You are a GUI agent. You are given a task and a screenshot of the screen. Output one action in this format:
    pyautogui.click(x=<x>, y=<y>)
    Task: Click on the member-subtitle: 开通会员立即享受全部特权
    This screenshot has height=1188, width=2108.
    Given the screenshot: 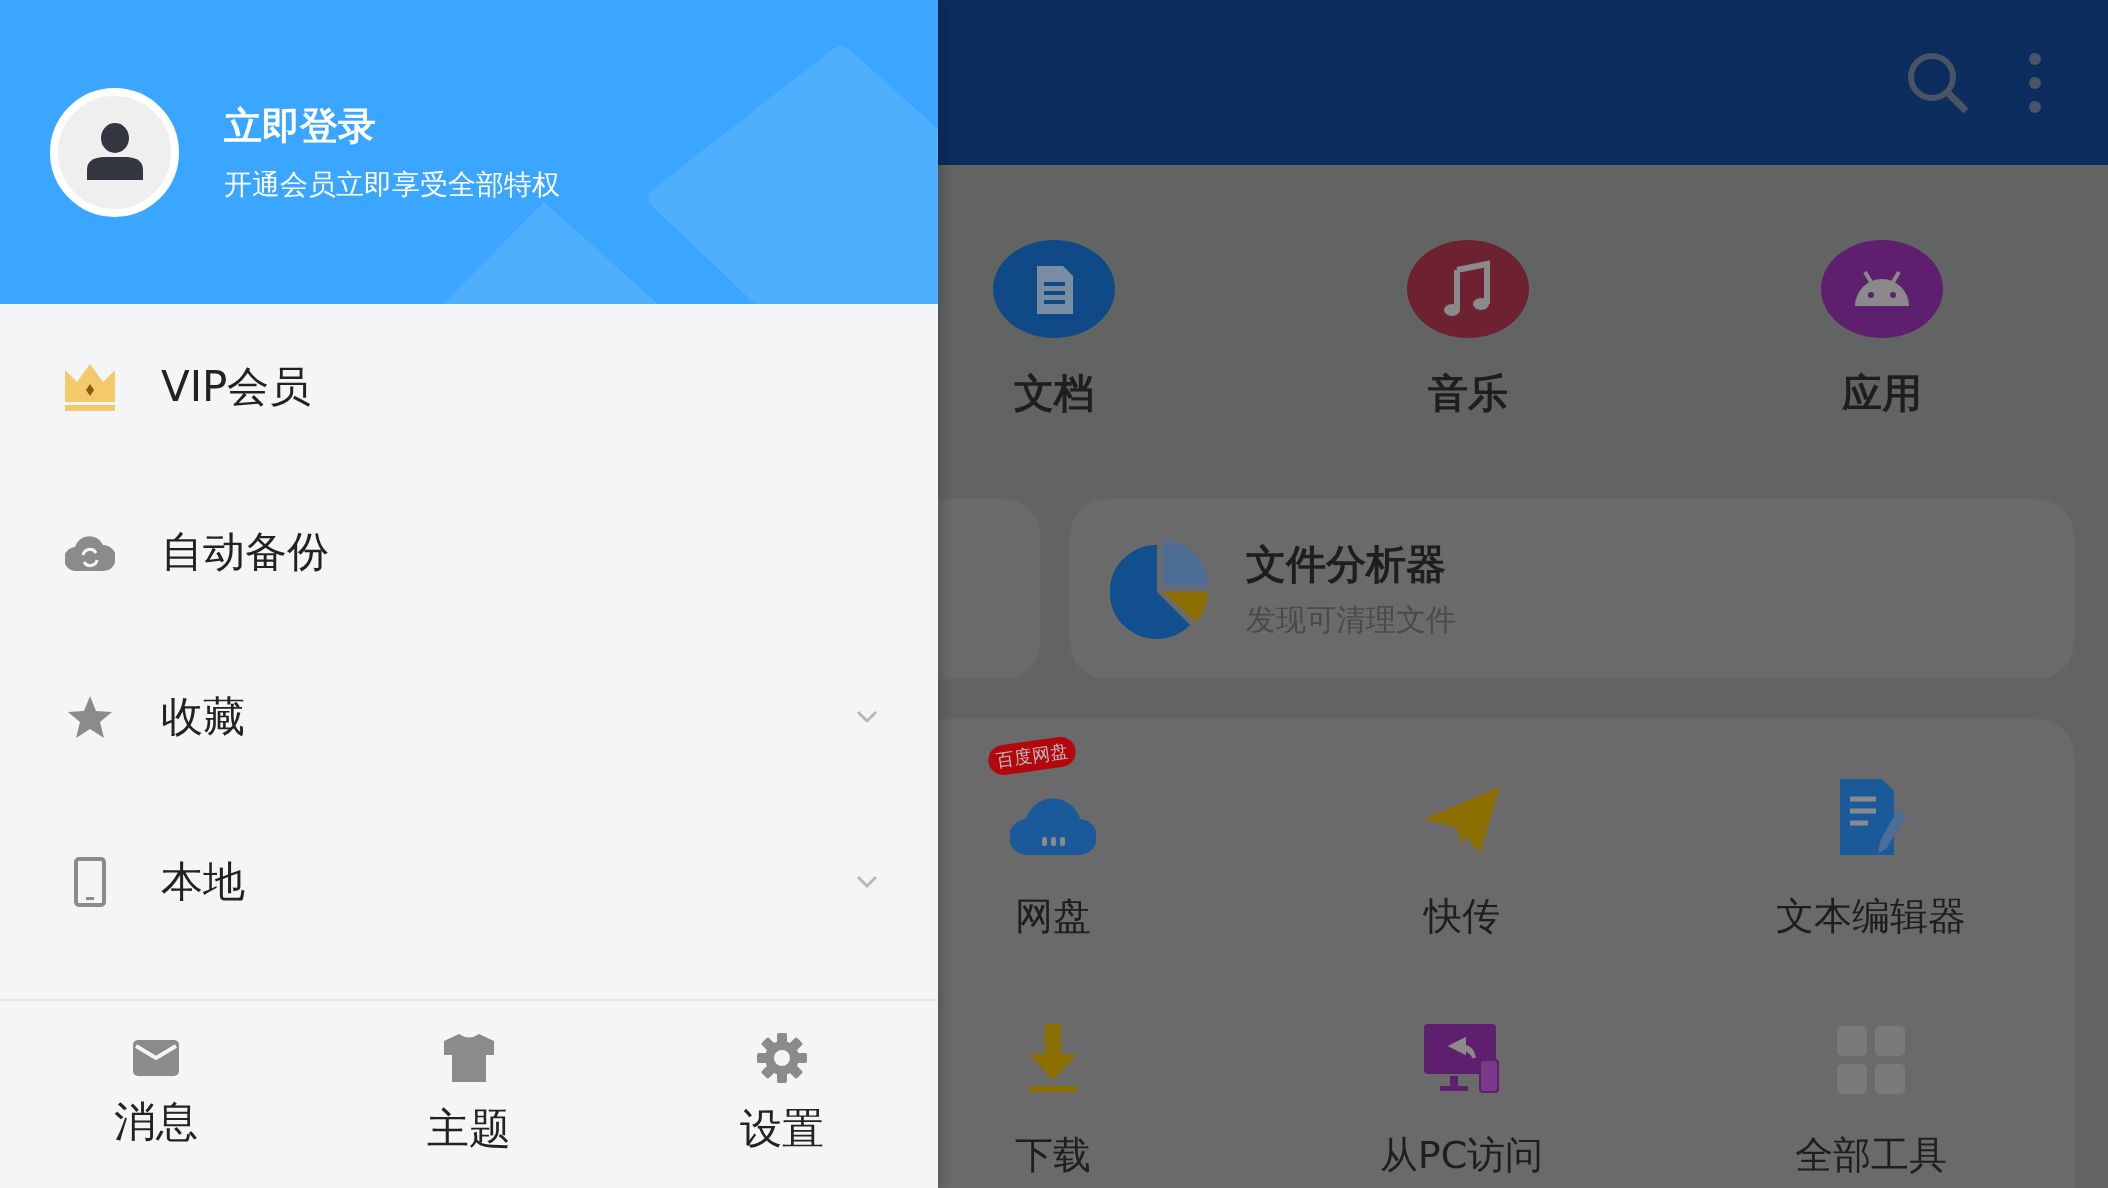 What is the action you would take?
    pyautogui.click(x=392, y=184)
    